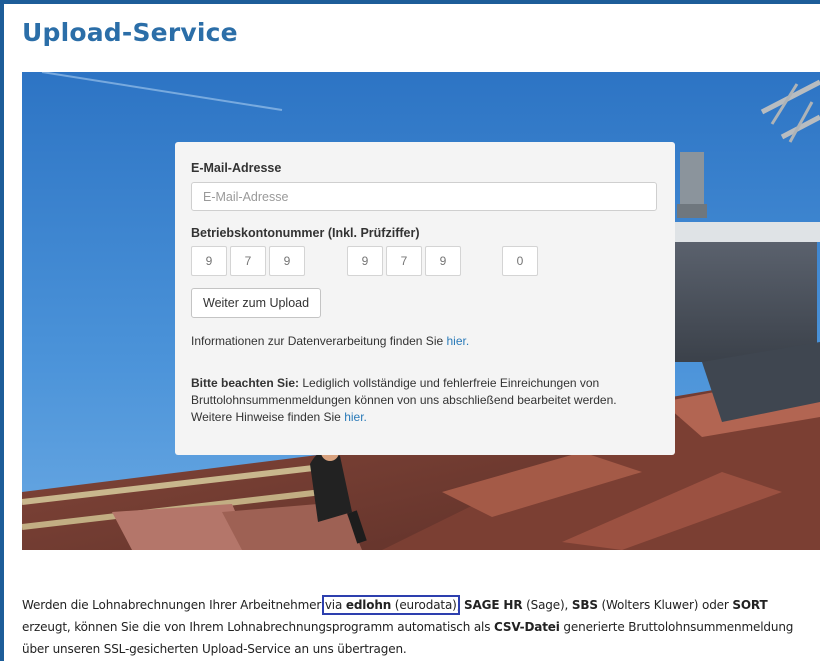  What do you see at coordinates (424, 196) in the screenshot?
I see `email-field` at bounding box center [424, 196].